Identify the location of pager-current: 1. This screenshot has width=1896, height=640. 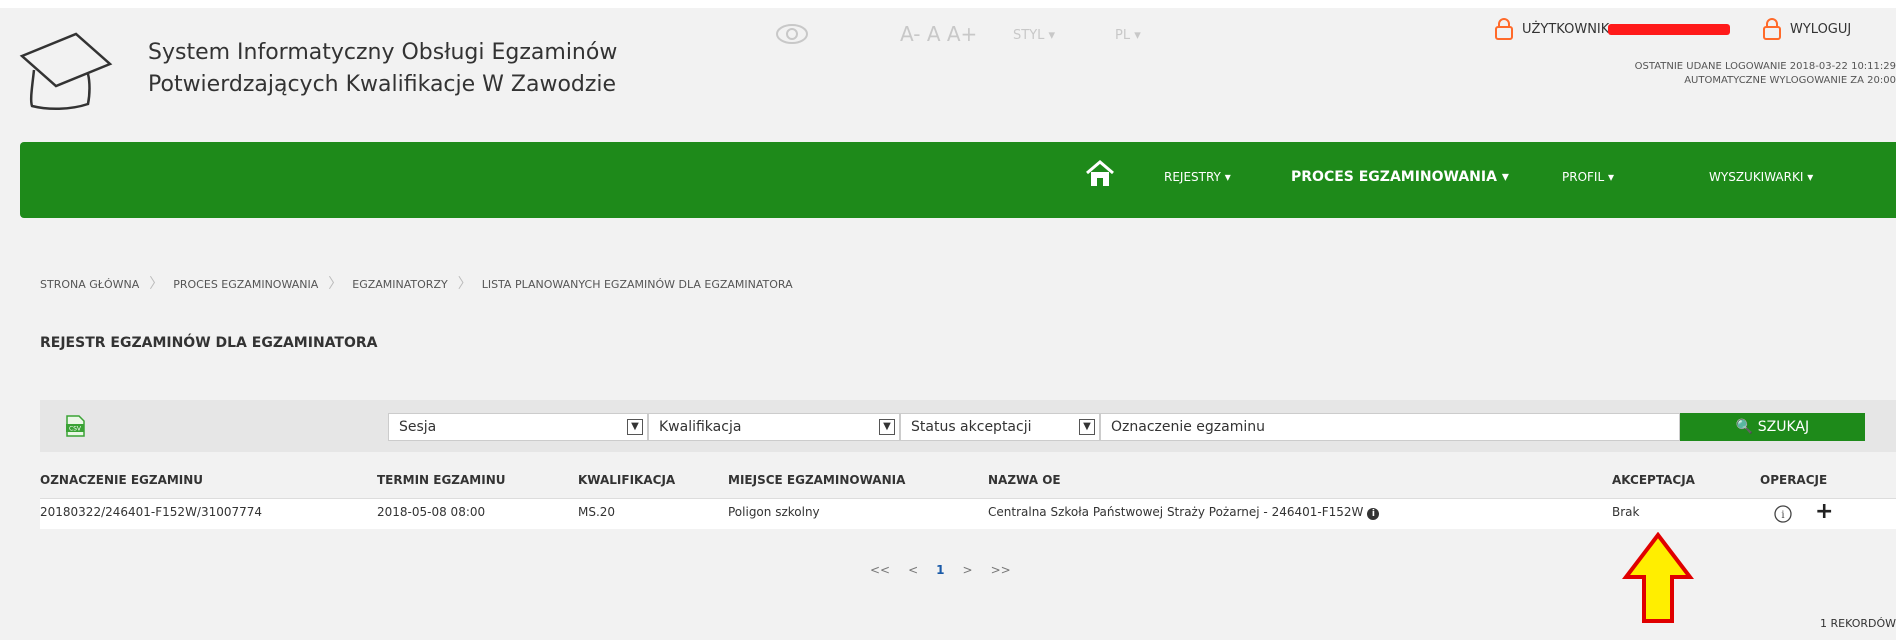
(940, 570).